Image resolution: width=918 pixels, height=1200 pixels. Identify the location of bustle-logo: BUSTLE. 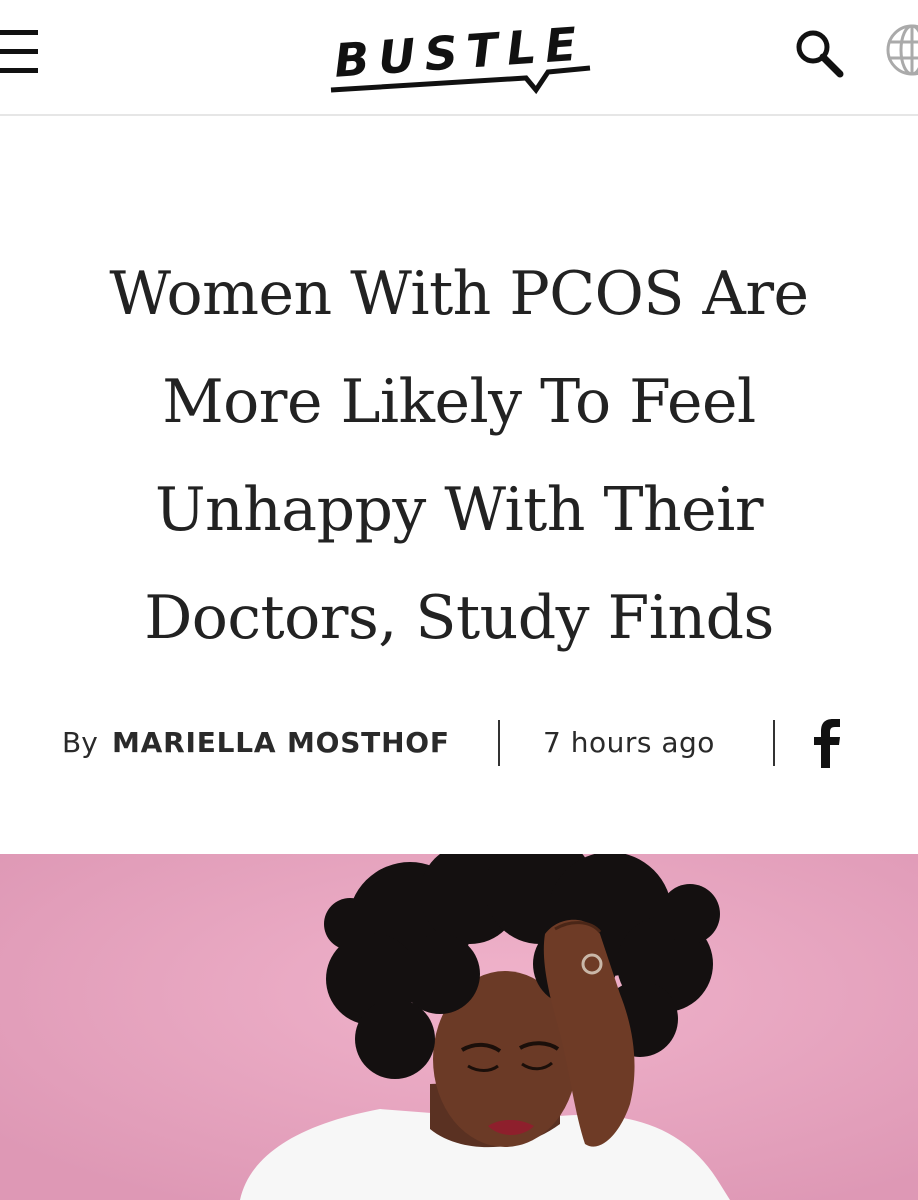
(461, 52).